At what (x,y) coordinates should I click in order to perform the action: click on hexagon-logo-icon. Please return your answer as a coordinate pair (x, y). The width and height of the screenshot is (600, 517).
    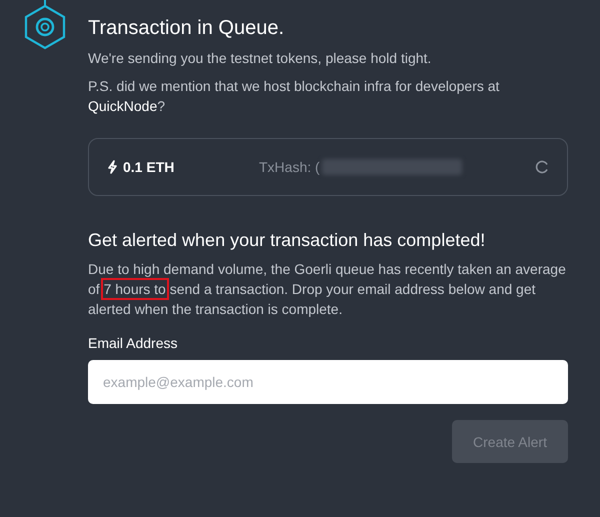
    Looking at the image, I should click on (45, 25).